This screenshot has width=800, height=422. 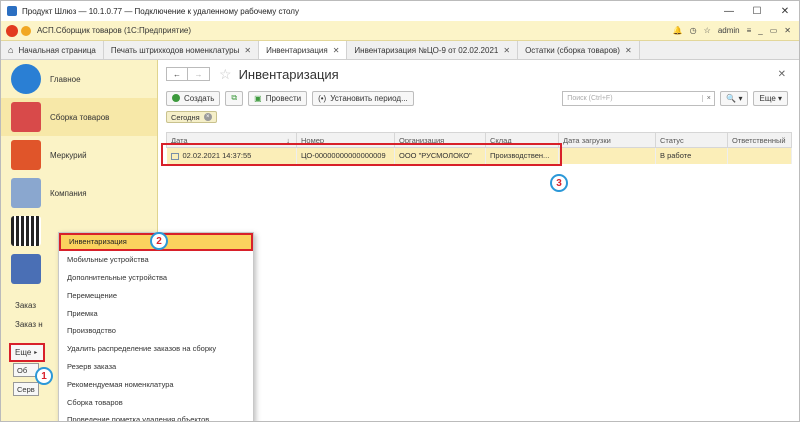 I want to click on chip-label: Сегодня, so click(x=185, y=117).